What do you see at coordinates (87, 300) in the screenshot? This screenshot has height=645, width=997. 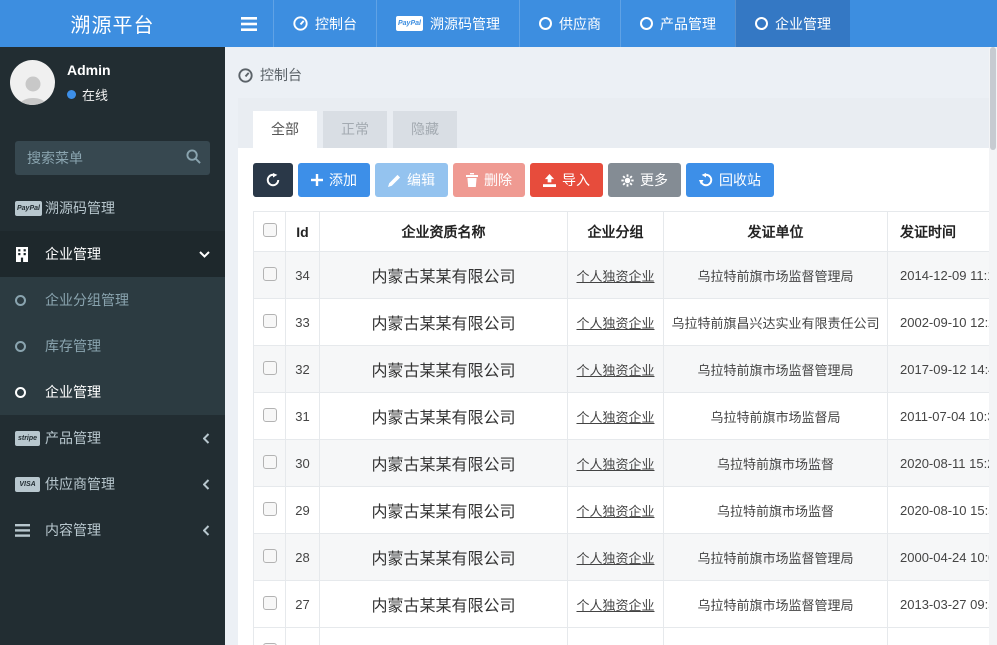 I see `sidebar-item-label: 企业分组管理` at bounding box center [87, 300].